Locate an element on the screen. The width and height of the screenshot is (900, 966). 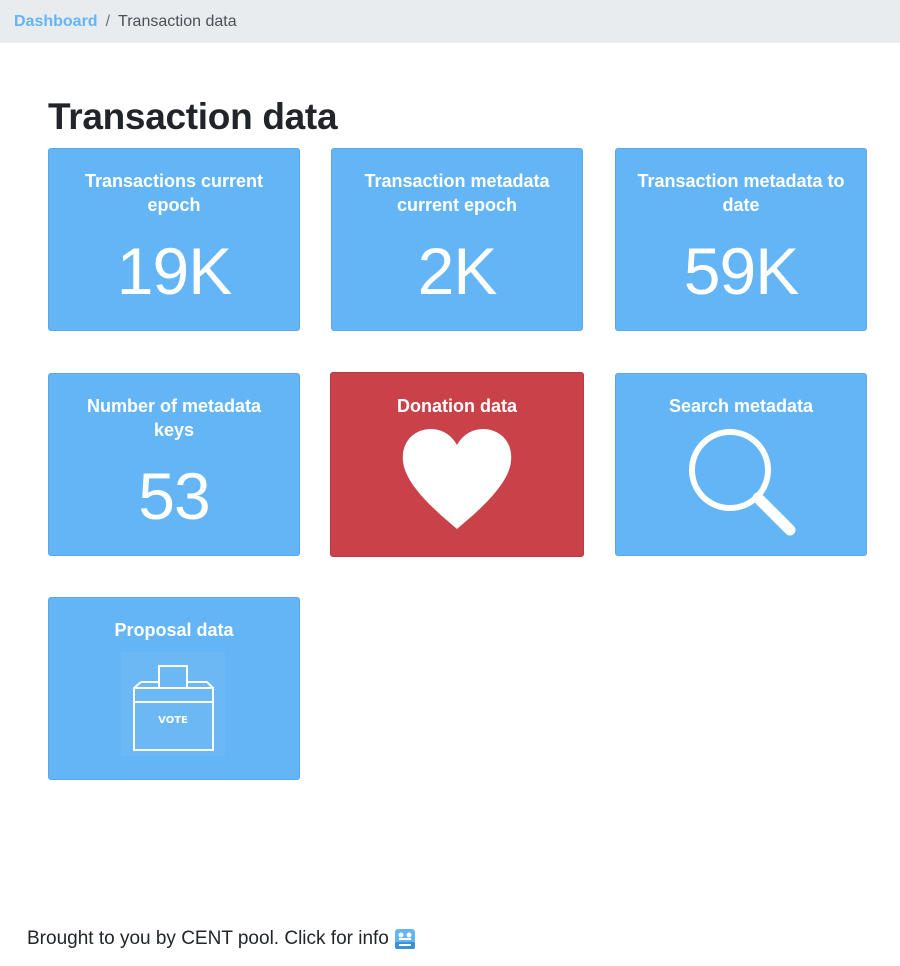
tile-label: Transactions current epoch is located at coordinates (174, 193).